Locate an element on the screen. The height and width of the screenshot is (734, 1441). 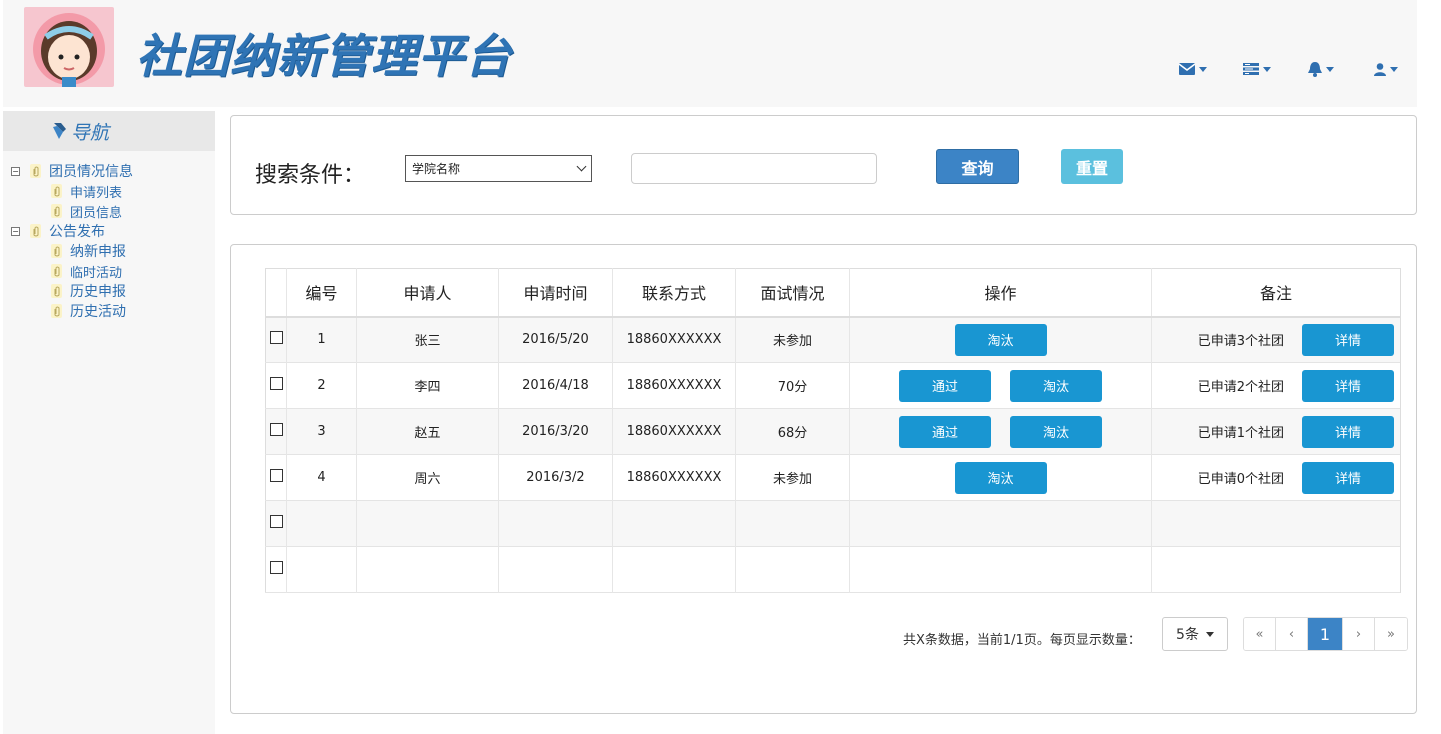
search-panel: 搜索条件： 学院名称 查询 重置 is located at coordinates (823, 165).